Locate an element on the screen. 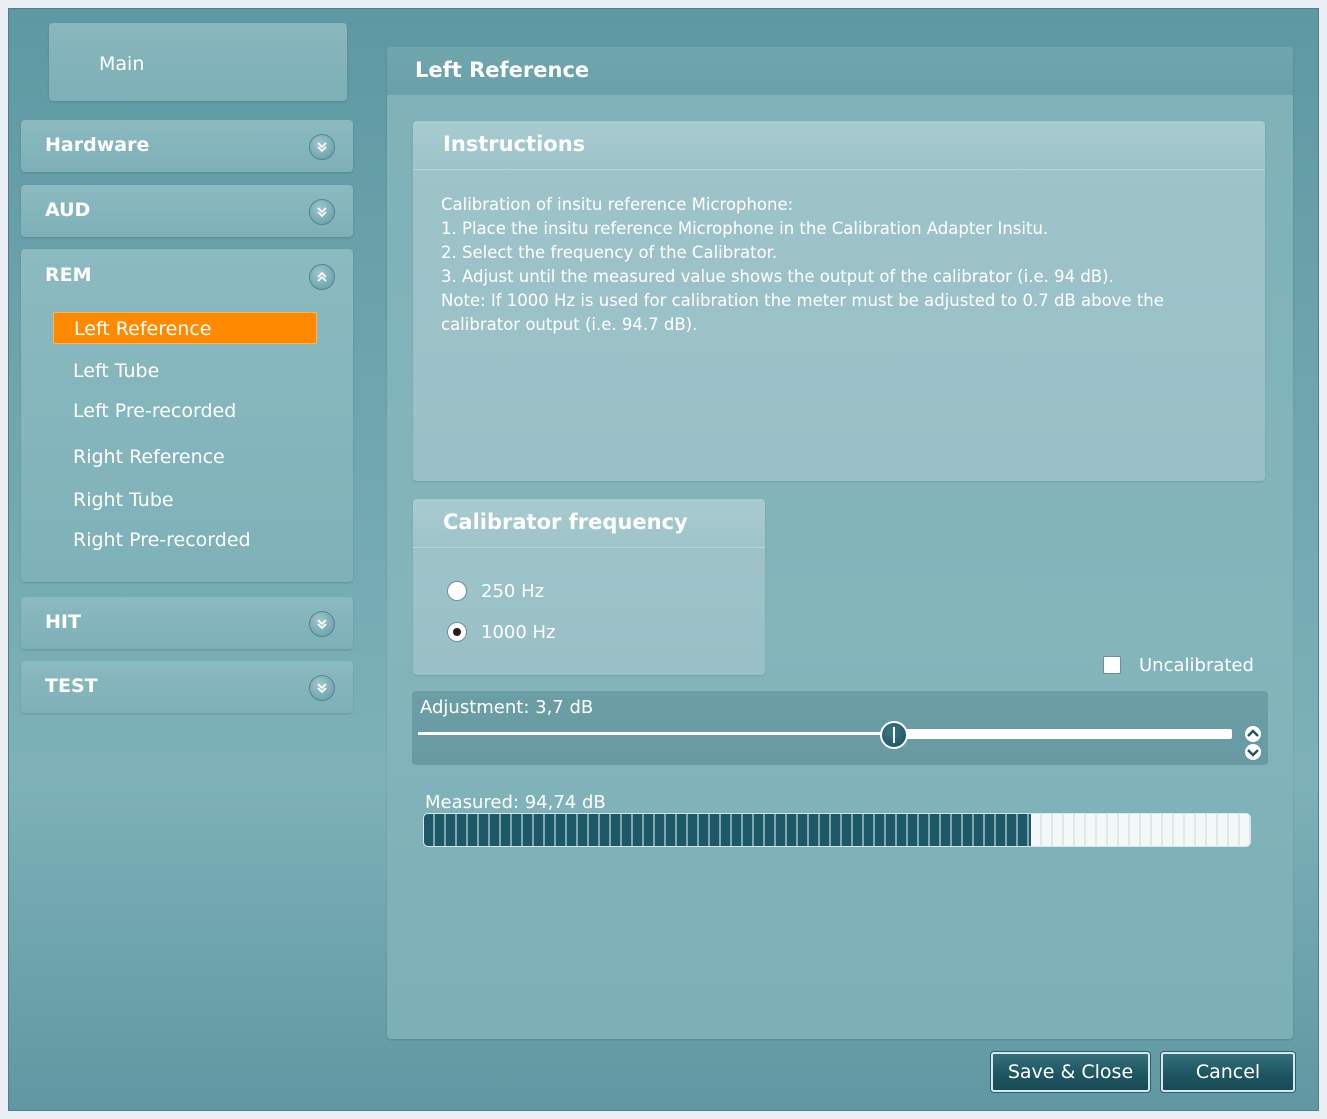  adjustment-panel: Adjustment: 3,7 dB is located at coordinates (840, 728).